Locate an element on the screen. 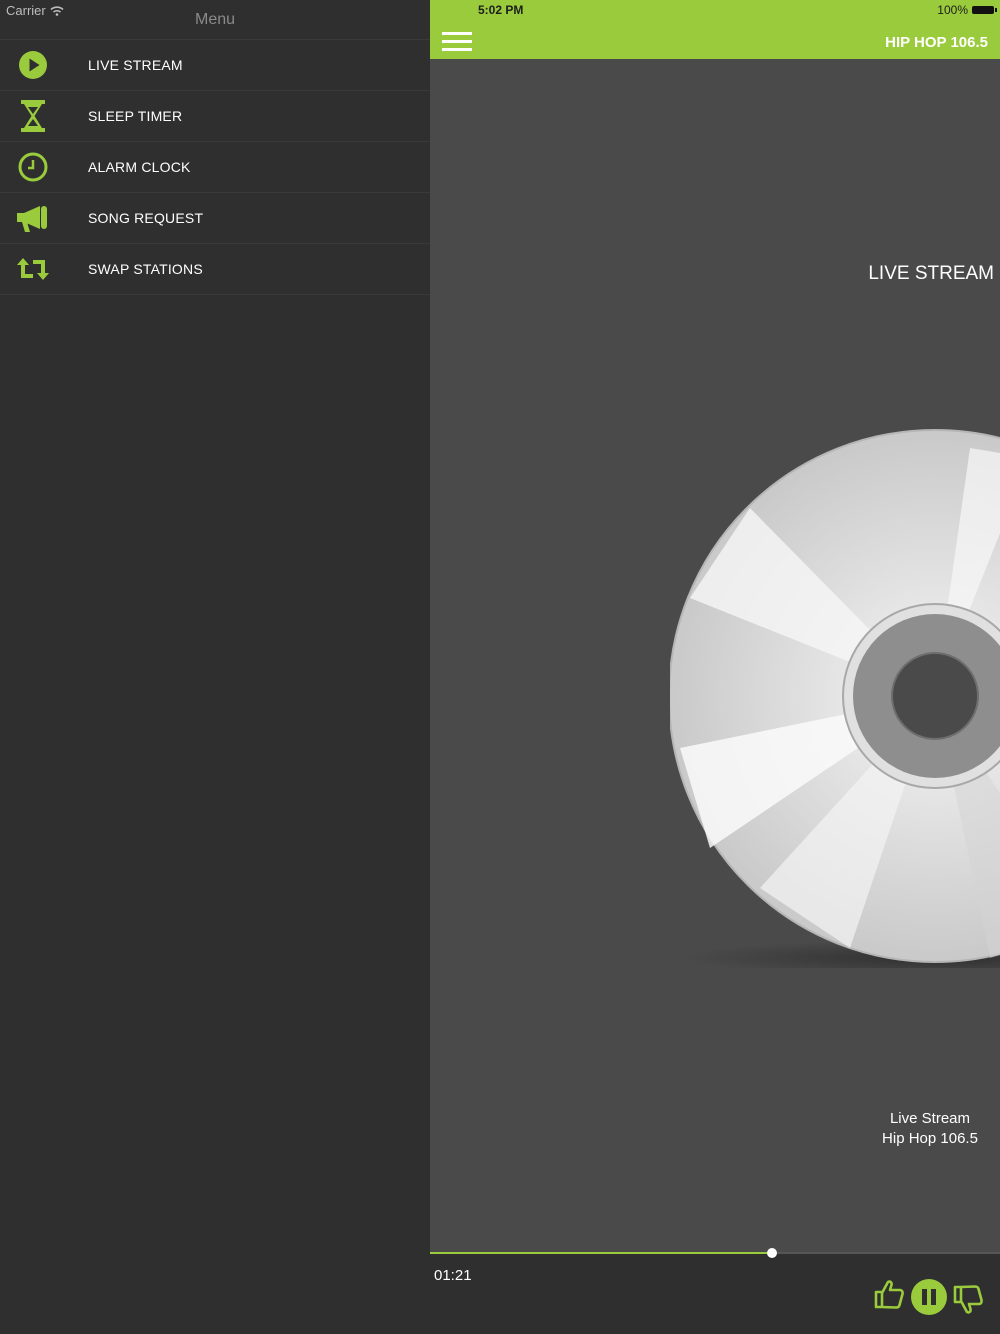 The width and height of the screenshot is (1000, 1334). clock-icon is located at coordinates (33, 167).